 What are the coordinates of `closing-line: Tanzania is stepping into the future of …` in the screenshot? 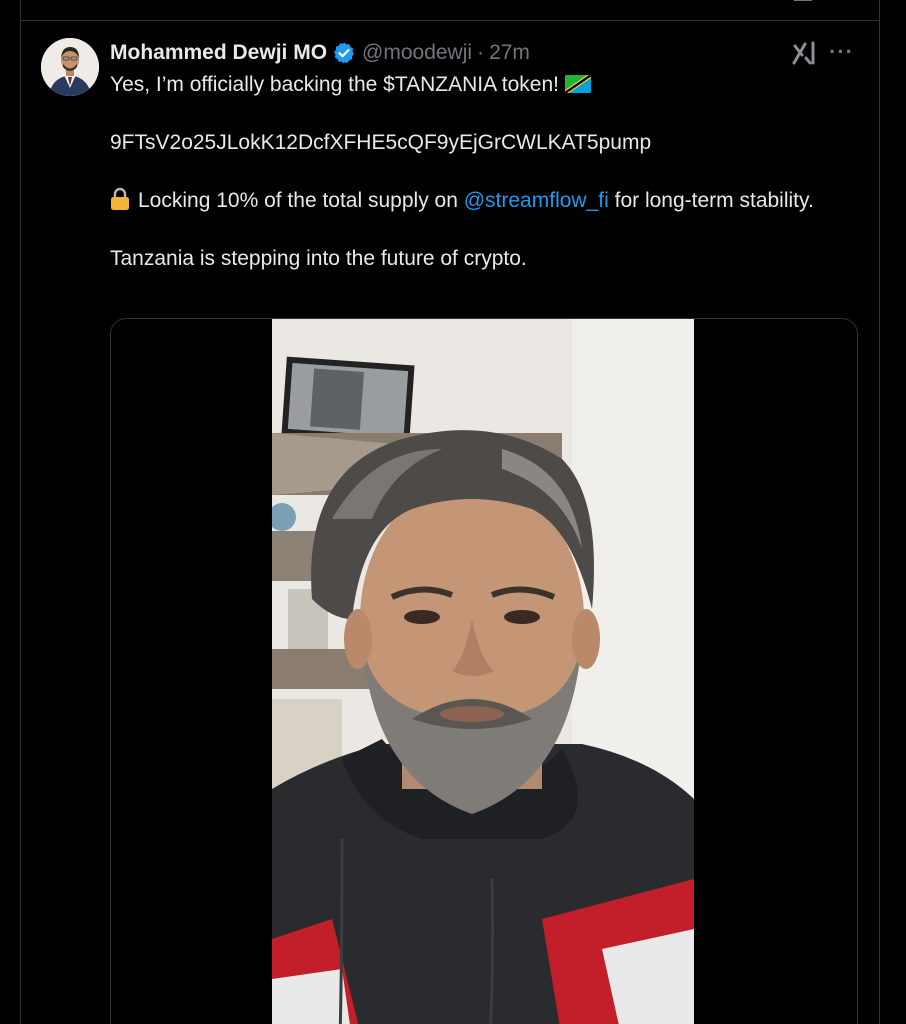 It's located at (318, 258).